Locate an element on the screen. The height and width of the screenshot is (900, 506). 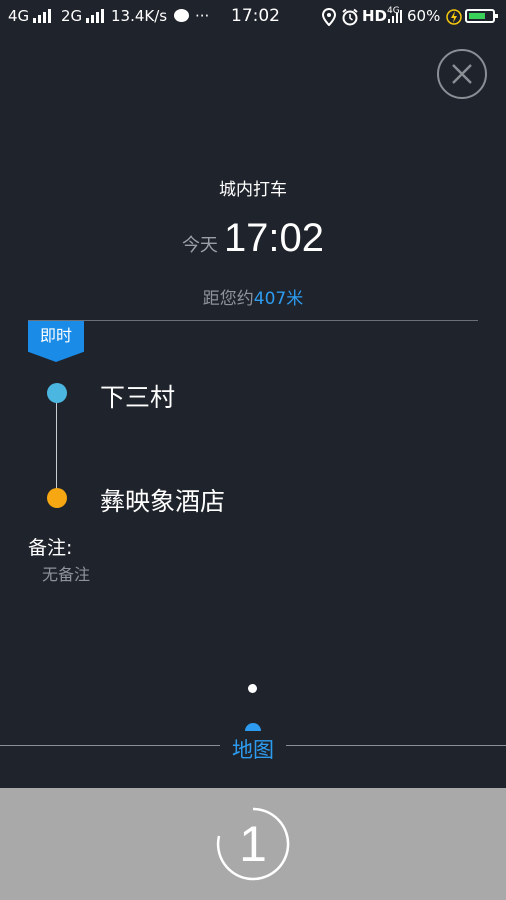
clock: 17:02 is located at coordinates (255, 16).